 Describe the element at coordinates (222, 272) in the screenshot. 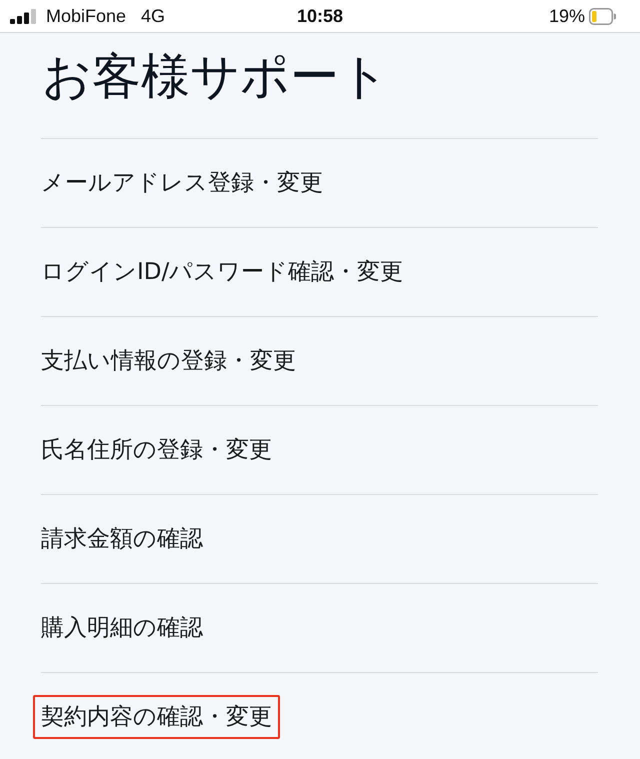

I see `menu-item: ログインID/パスワード確認・変更` at that location.